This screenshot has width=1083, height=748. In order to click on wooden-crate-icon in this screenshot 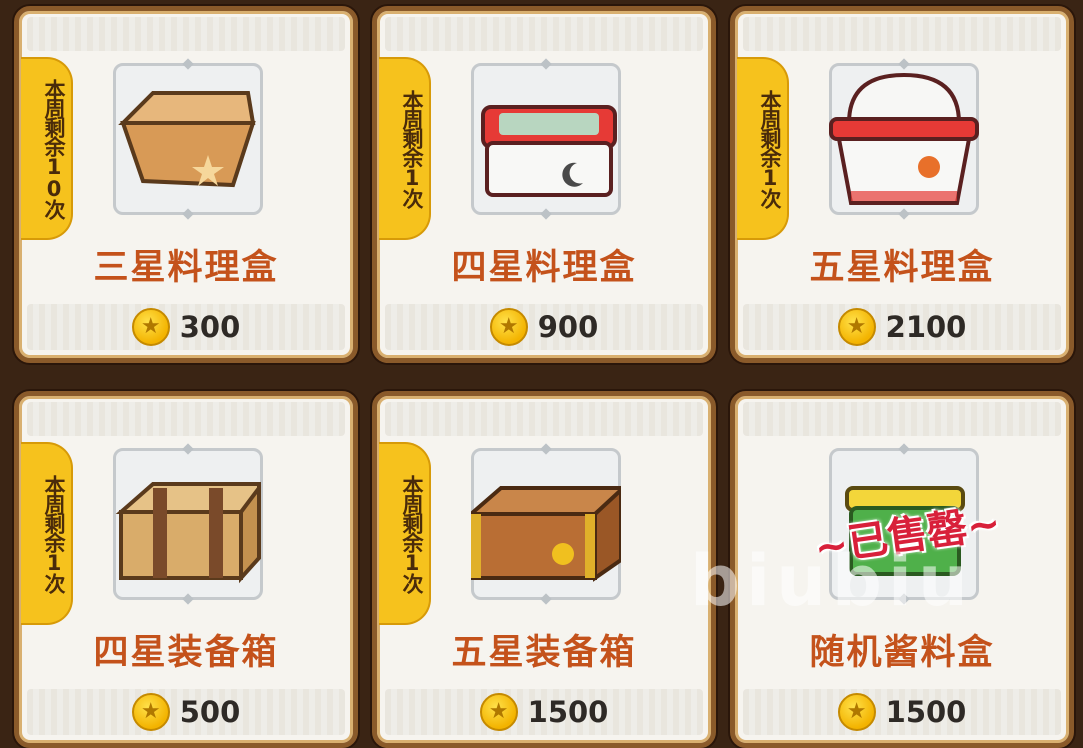, I will do `click(188, 533)`.